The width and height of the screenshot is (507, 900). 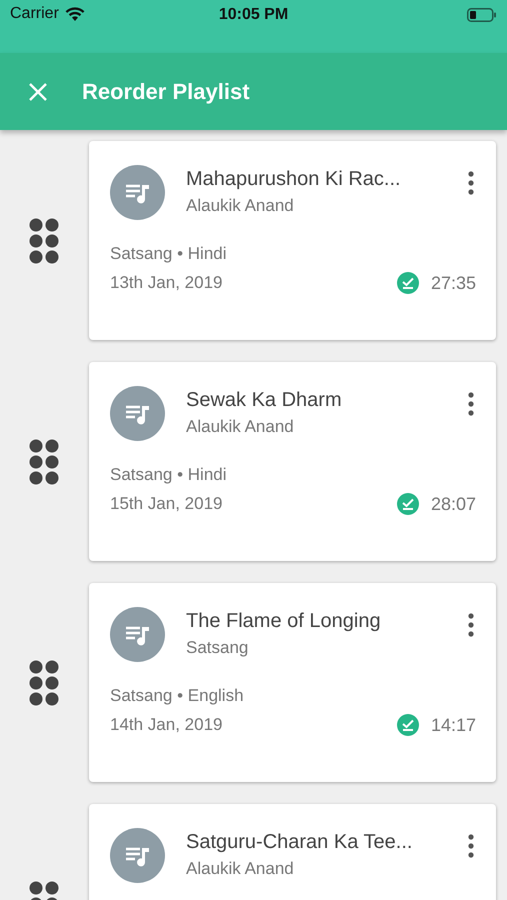 What do you see at coordinates (453, 283) in the screenshot?
I see `track-duration: 27:35` at bounding box center [453, 283].